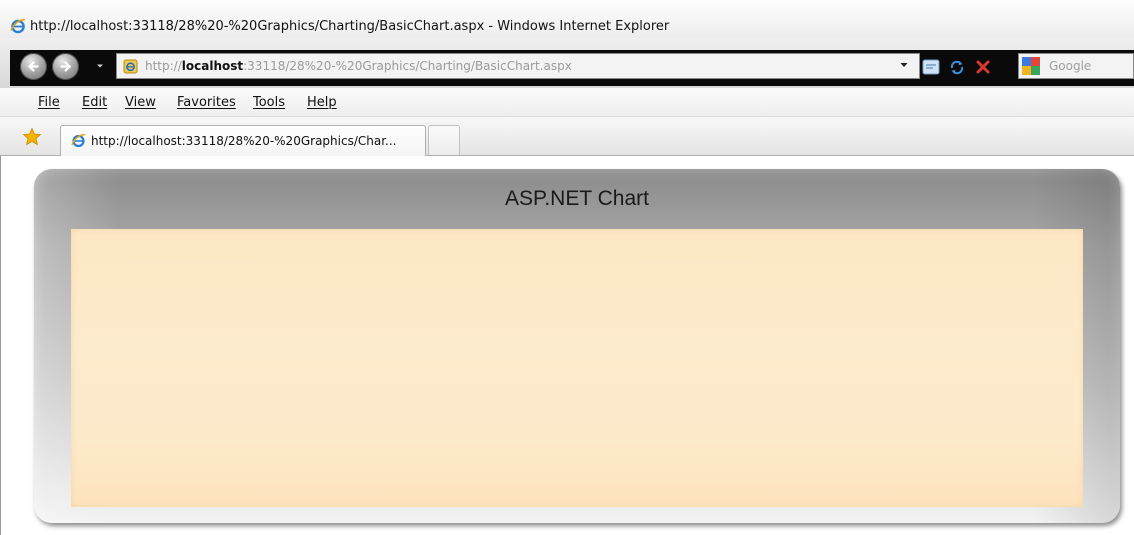 This screenshot has height=535, width=1134. What do you see at coordinates (130, 66) in the screenshot?
I see `page-icon` at bounding box center [130, 66].